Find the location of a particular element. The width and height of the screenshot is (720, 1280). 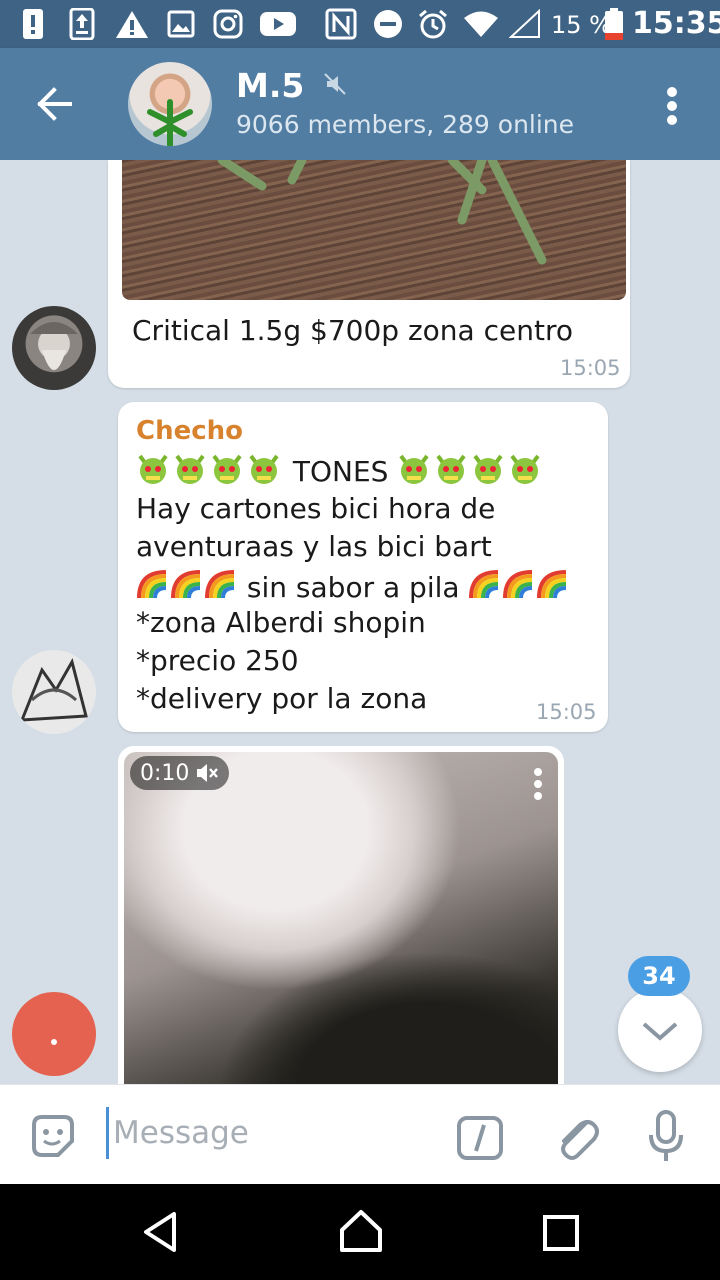

sticker-button is located at coordinates (53, 1136).